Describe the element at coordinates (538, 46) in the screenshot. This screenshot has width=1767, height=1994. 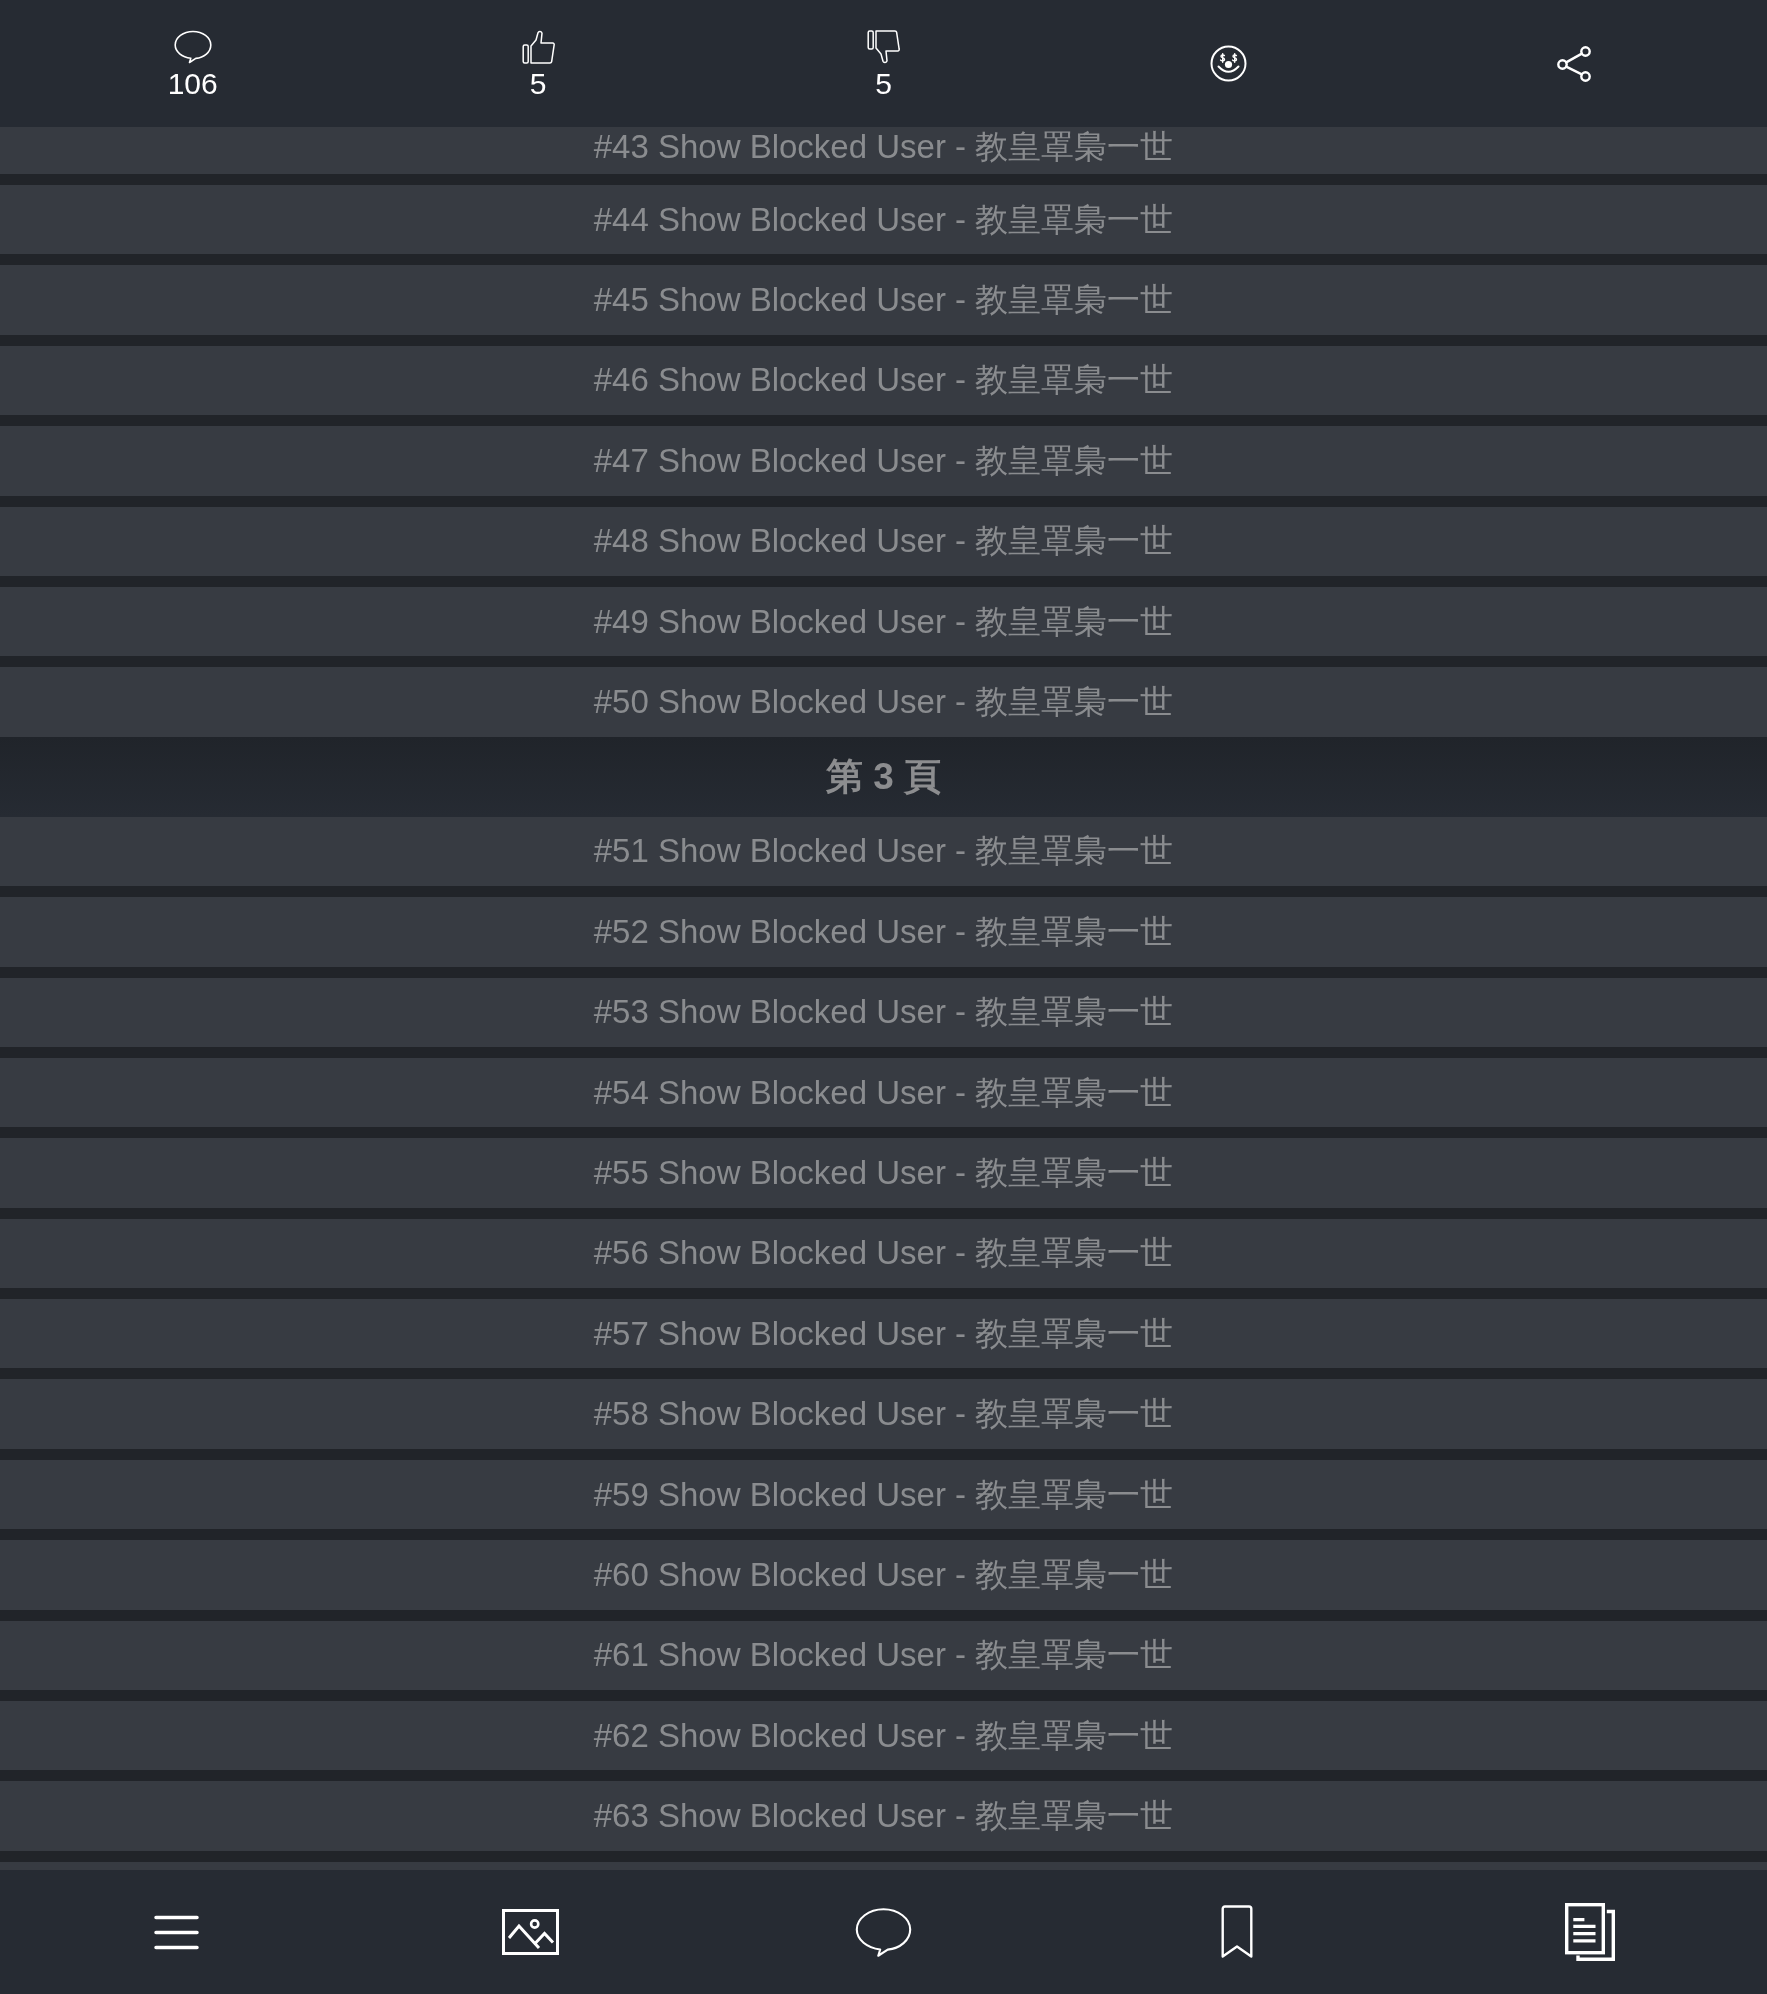
I see `thumbs-up-icon` at that location.